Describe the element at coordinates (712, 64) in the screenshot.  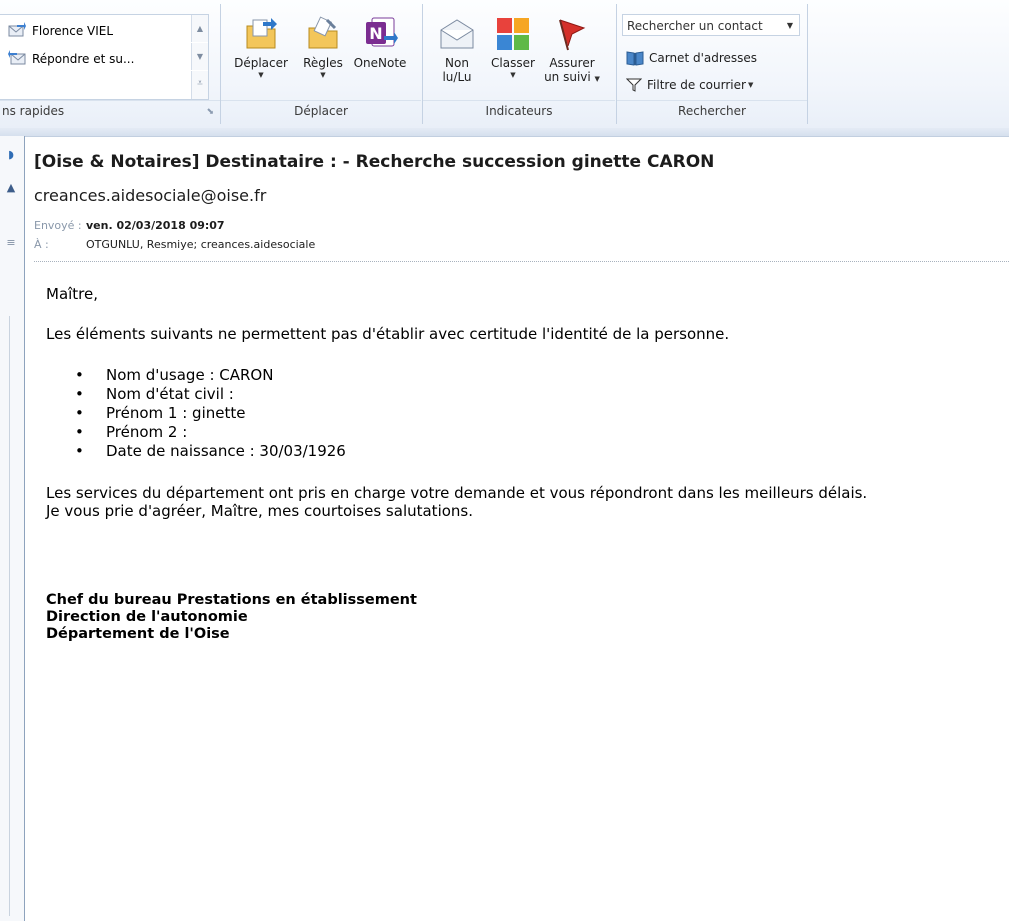
I see `find-group: Rechercher` at that location.